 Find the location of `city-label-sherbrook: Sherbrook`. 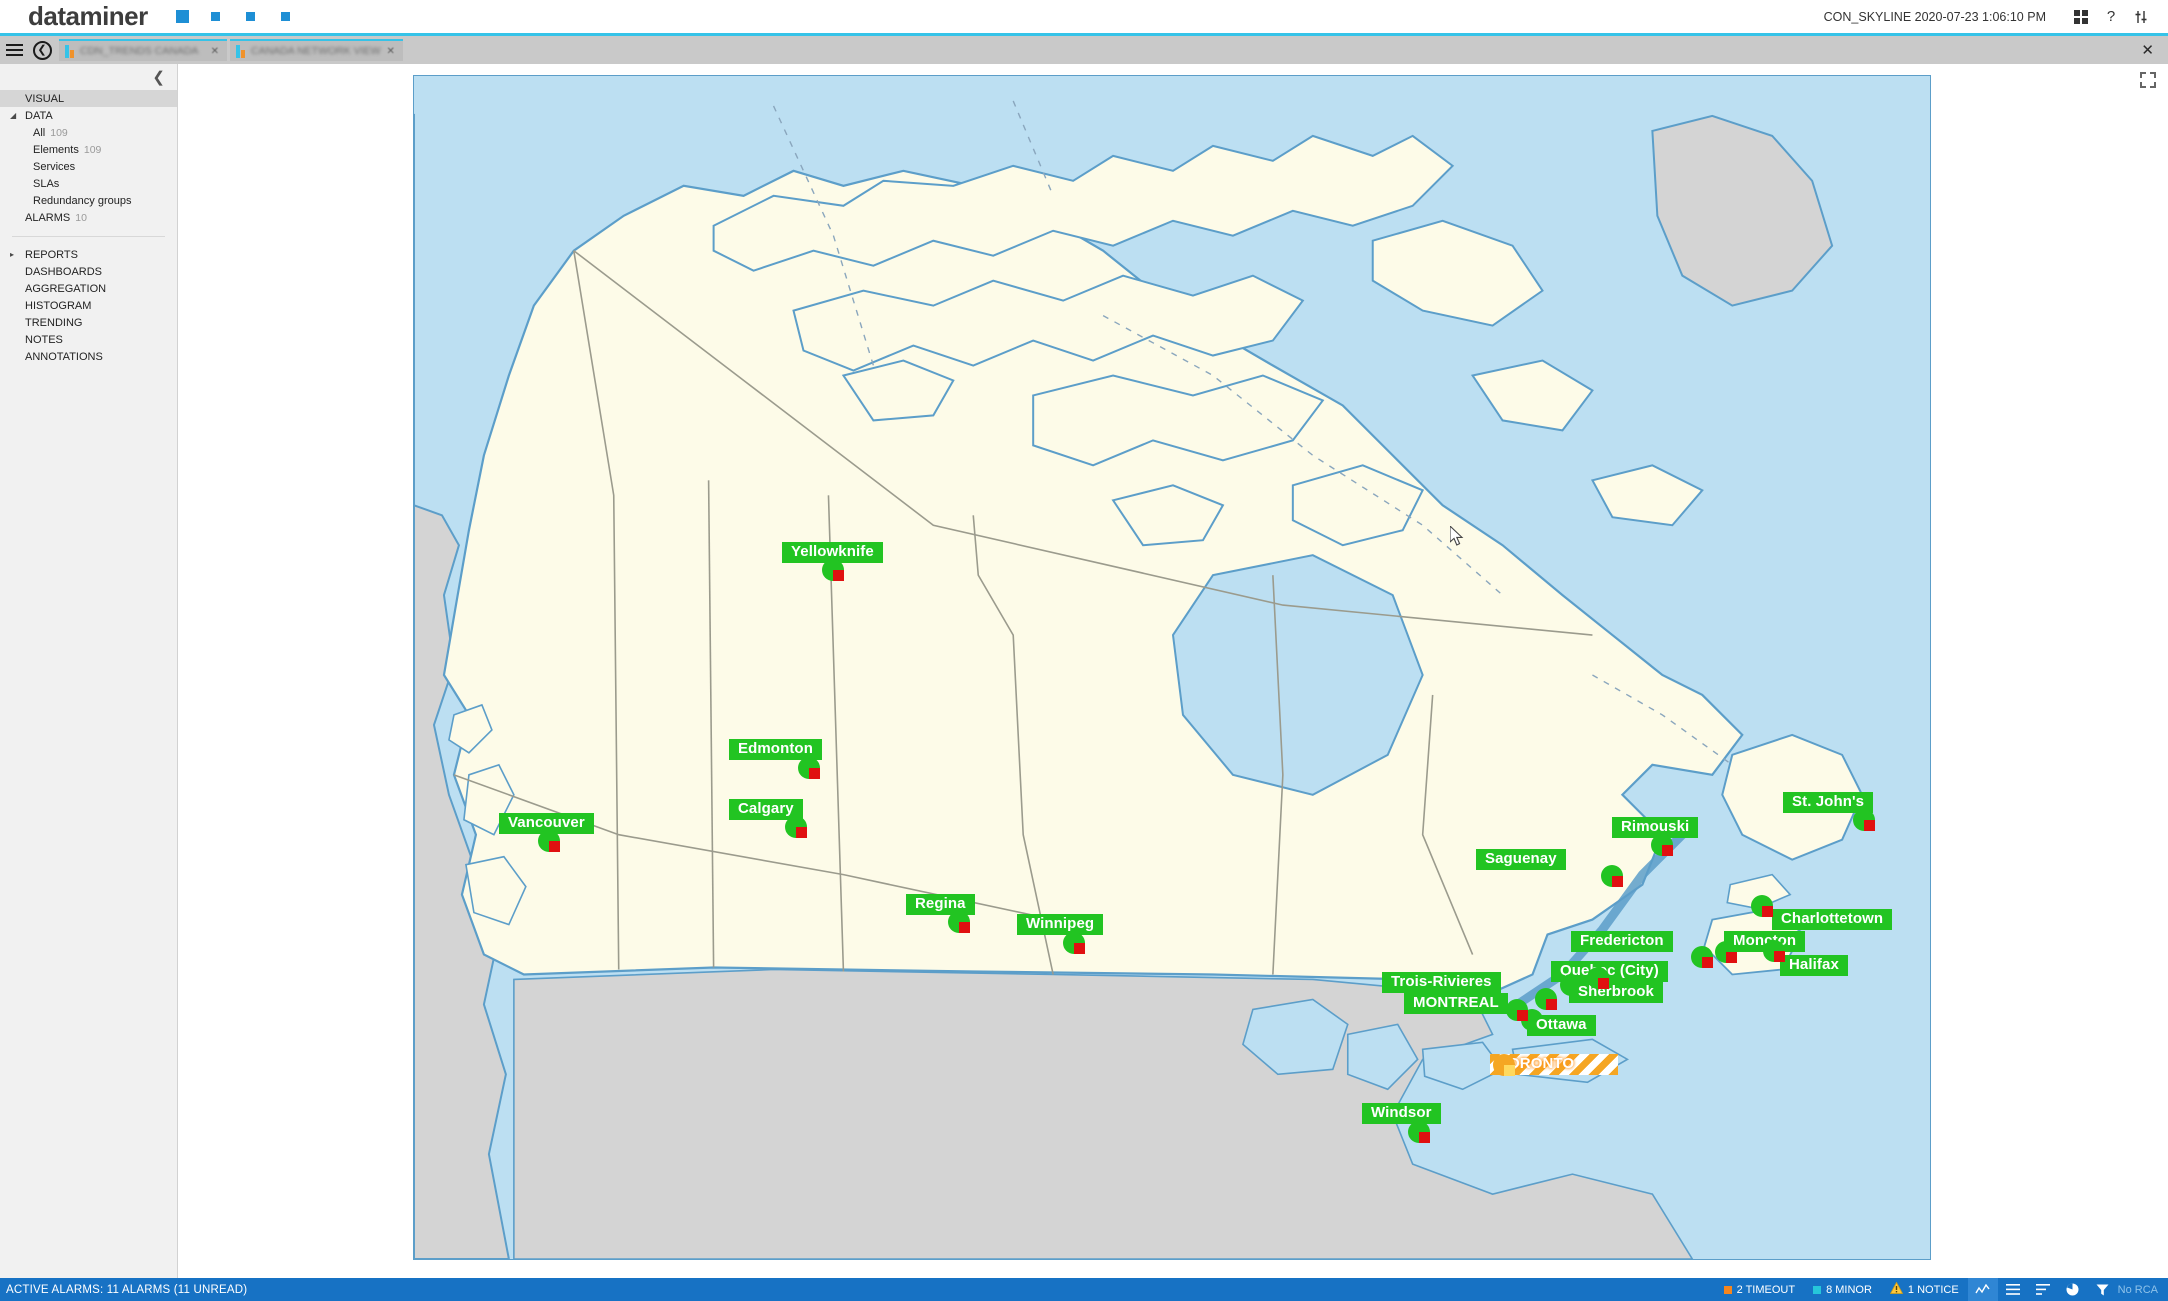

city-label-sherbrook: Sherbrook is located at coordinates (1616, 992).